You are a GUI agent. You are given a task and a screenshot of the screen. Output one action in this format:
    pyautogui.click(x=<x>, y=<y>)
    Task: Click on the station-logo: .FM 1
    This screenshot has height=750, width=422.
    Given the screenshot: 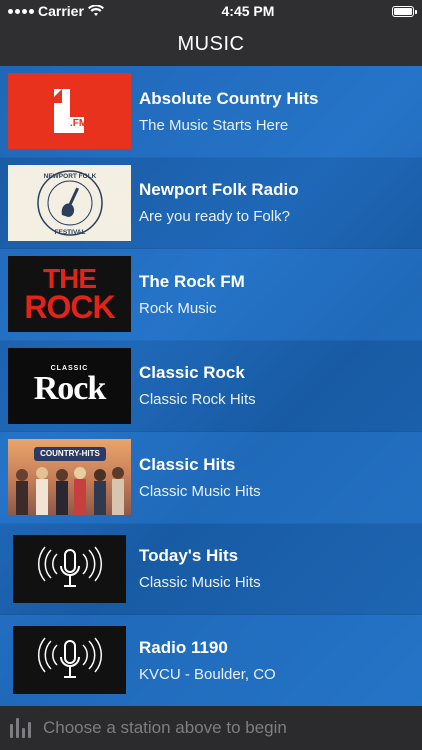 What is the action you would take?
    pyautogui.click(x=69, y=111)
    